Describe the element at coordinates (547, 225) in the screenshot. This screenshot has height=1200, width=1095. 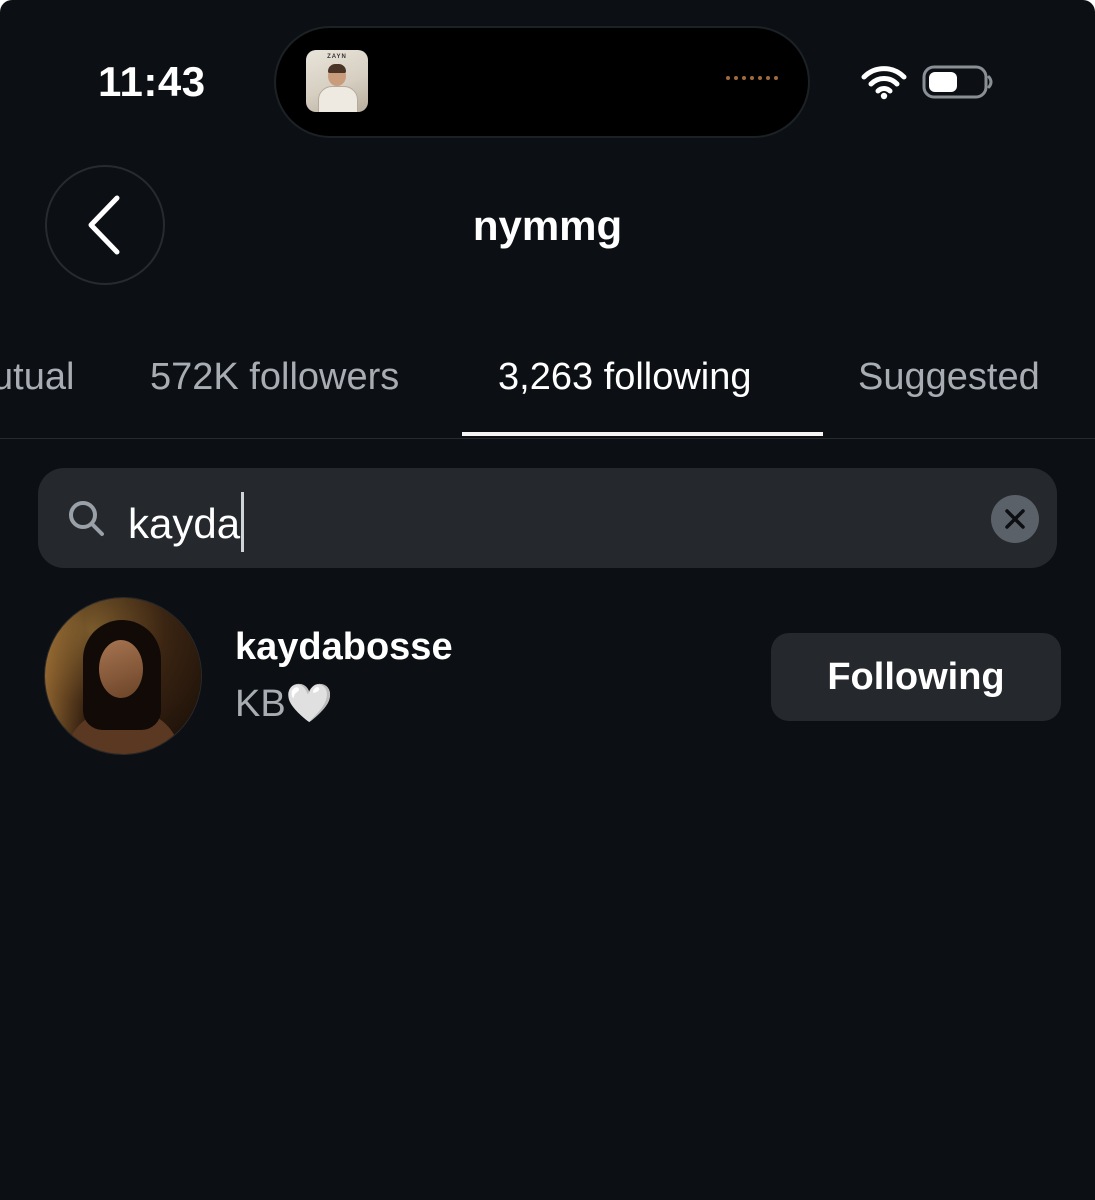
I see `page-title: nymmg` at that location.